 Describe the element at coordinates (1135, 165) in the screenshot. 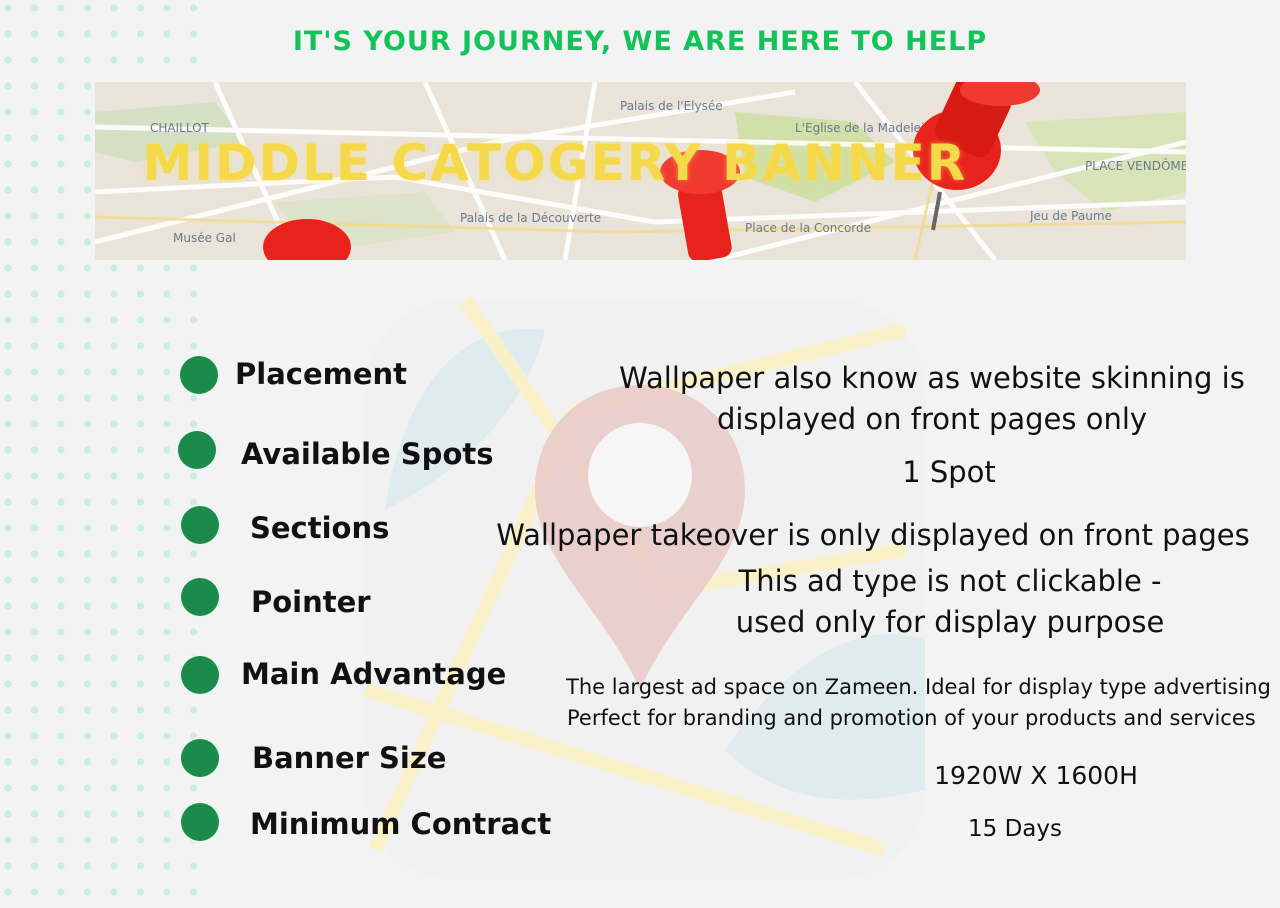

I see `map-label: PLACE VENDÔME` at that location.